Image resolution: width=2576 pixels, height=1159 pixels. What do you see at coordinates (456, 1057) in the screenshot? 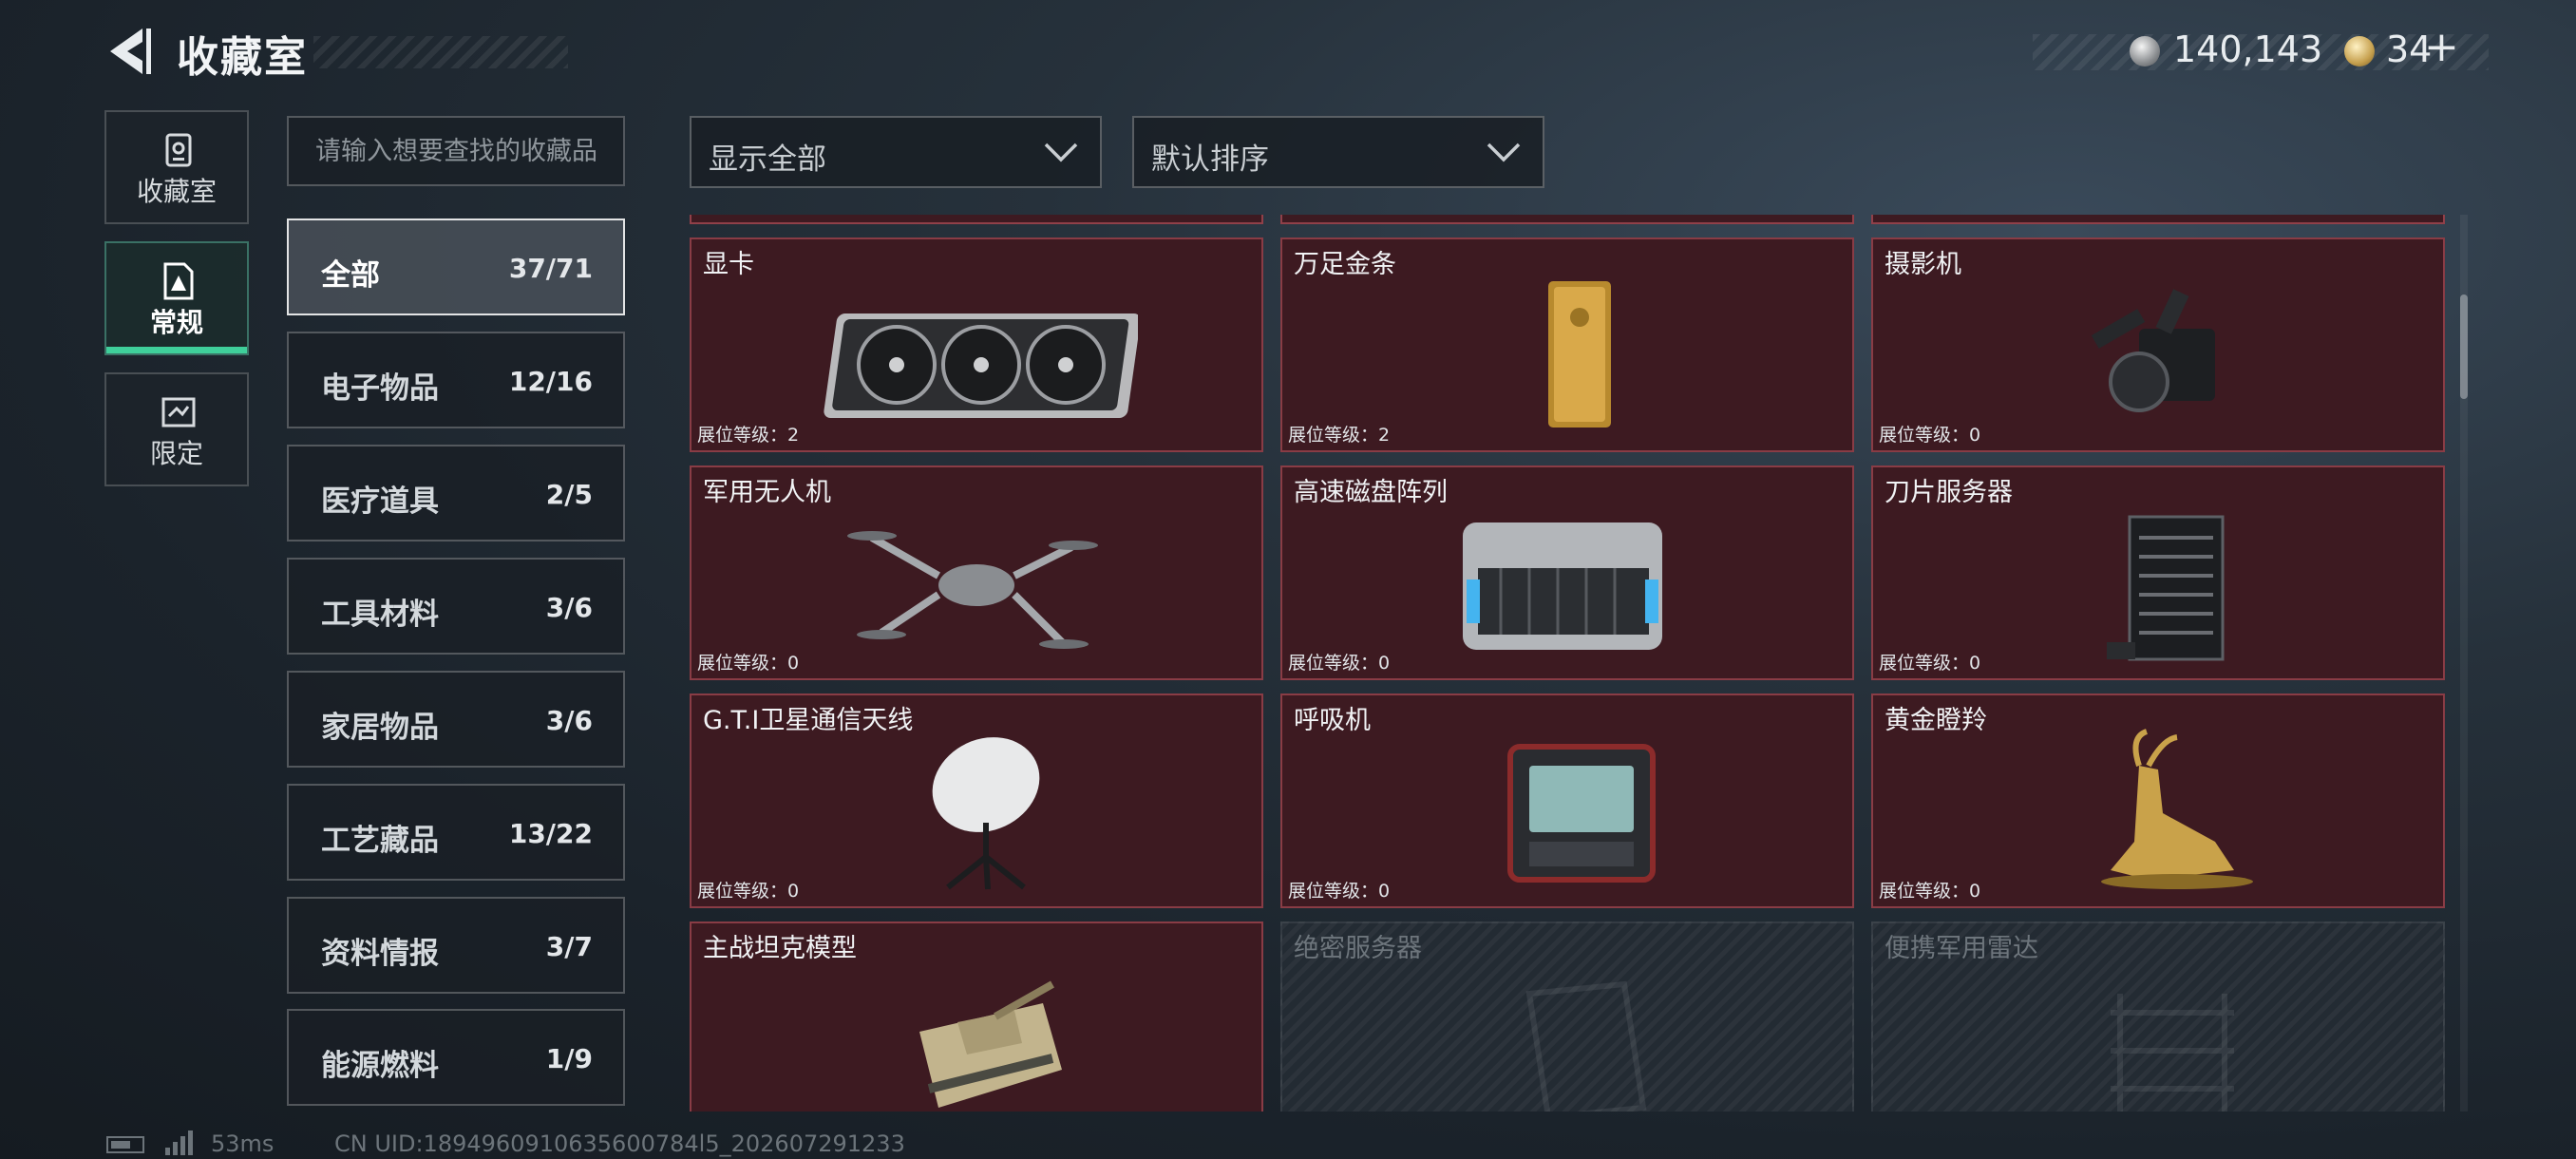
I see `category-energy: 能源燃料 1/9` at bounding box center [456, 1057].